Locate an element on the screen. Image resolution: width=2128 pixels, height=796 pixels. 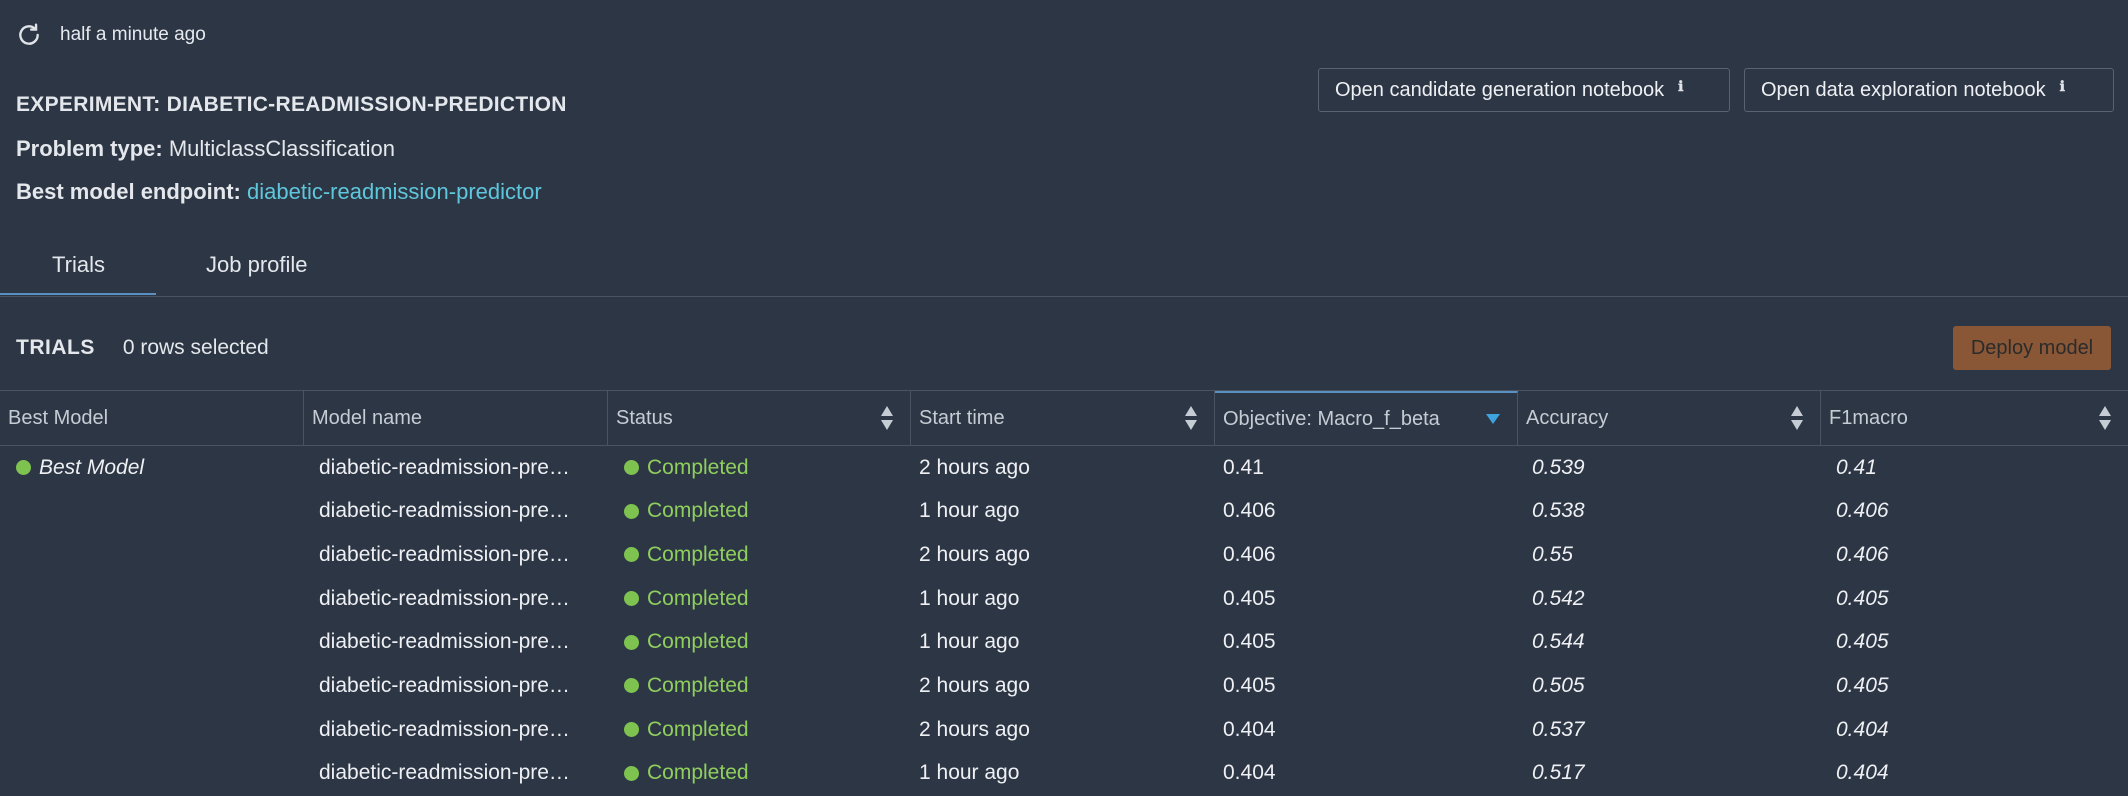
accuracy-cell: 0.544 is located at coordinates (1558, 642).